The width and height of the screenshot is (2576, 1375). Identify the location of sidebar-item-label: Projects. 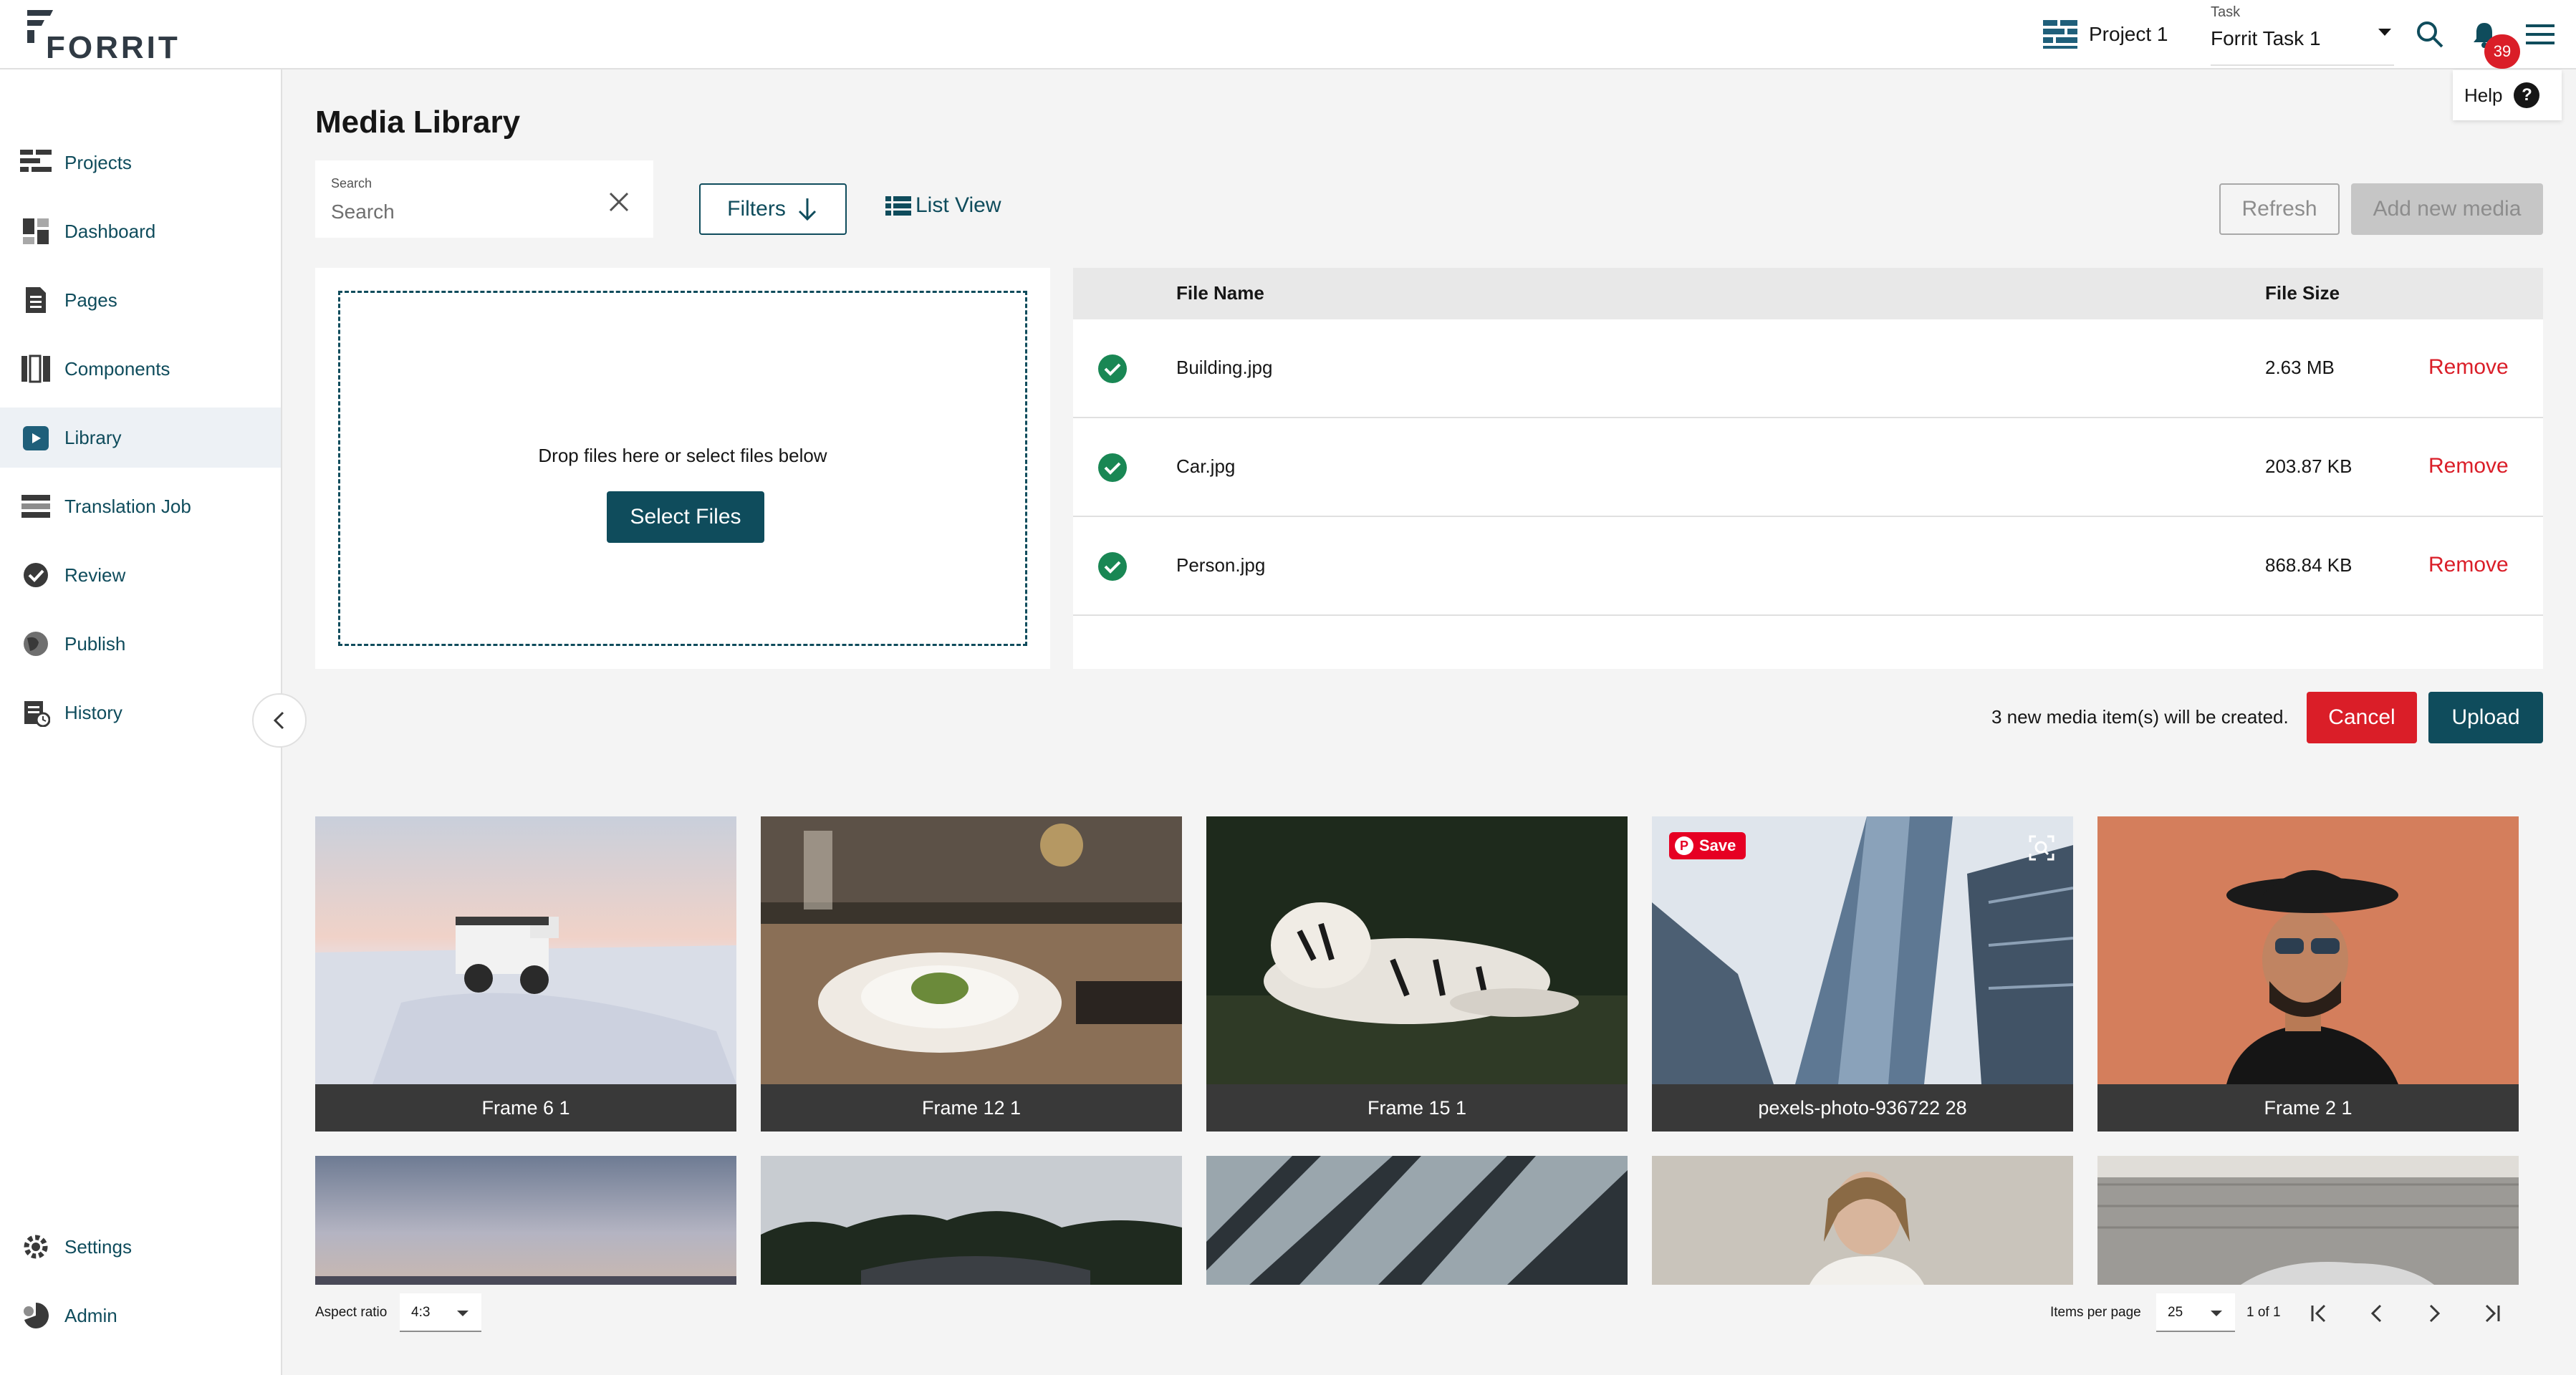
(98, 162).